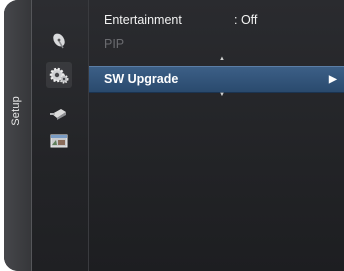  Describe the element at coordinates (216, 79) in the screenshot. I see `menu-item-sw-upgrade: SW Upgrade ▶` at that location.